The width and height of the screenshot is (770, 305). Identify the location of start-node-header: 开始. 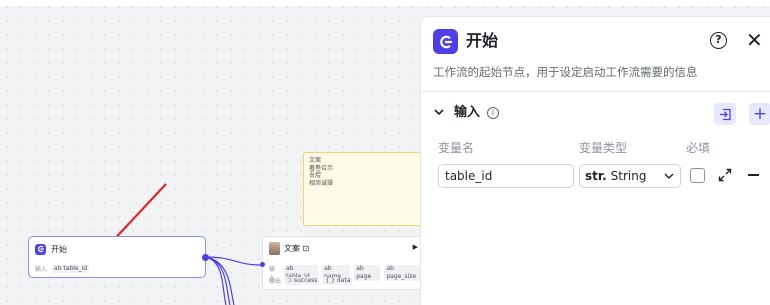
(51, 249).